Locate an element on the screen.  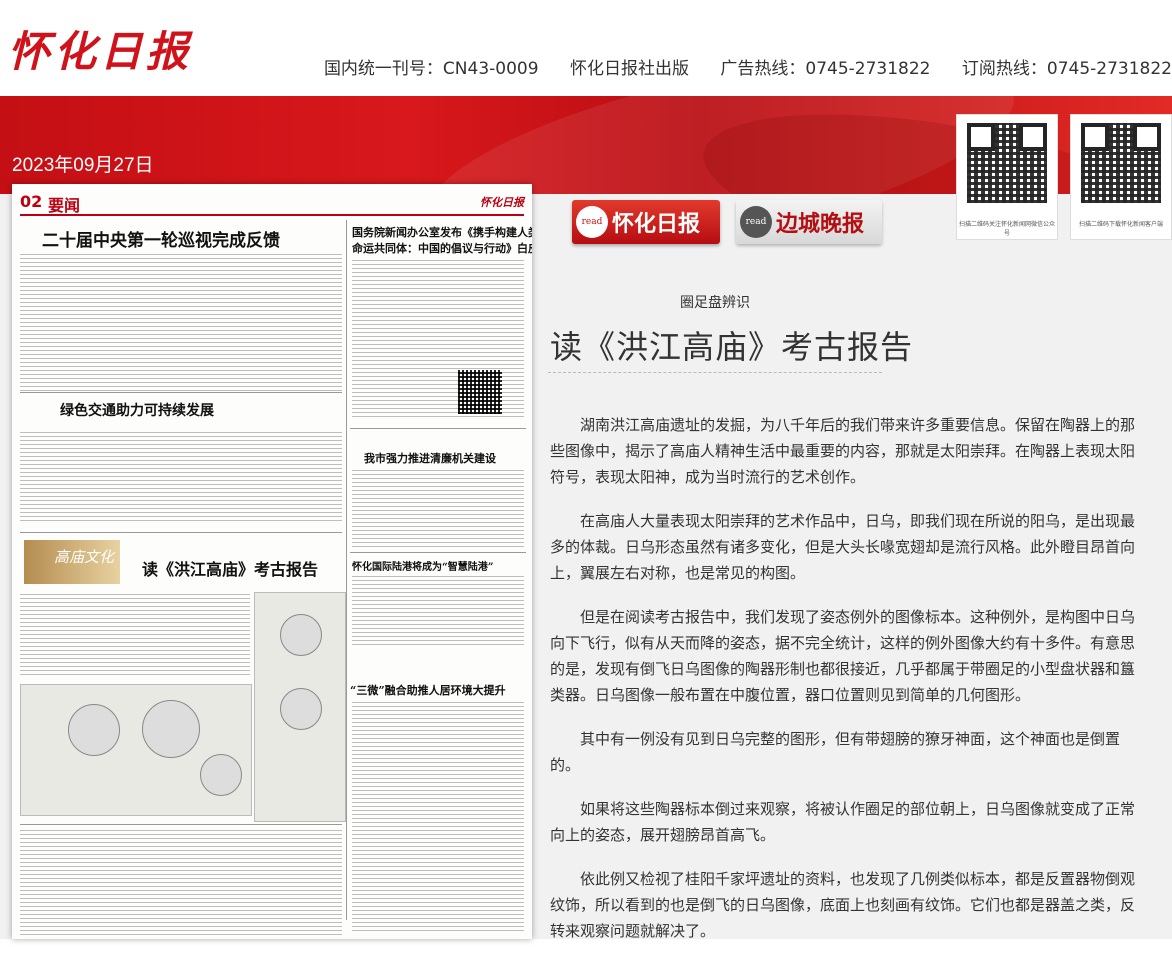
page-number: 02 is located at coordinates (31, 201).